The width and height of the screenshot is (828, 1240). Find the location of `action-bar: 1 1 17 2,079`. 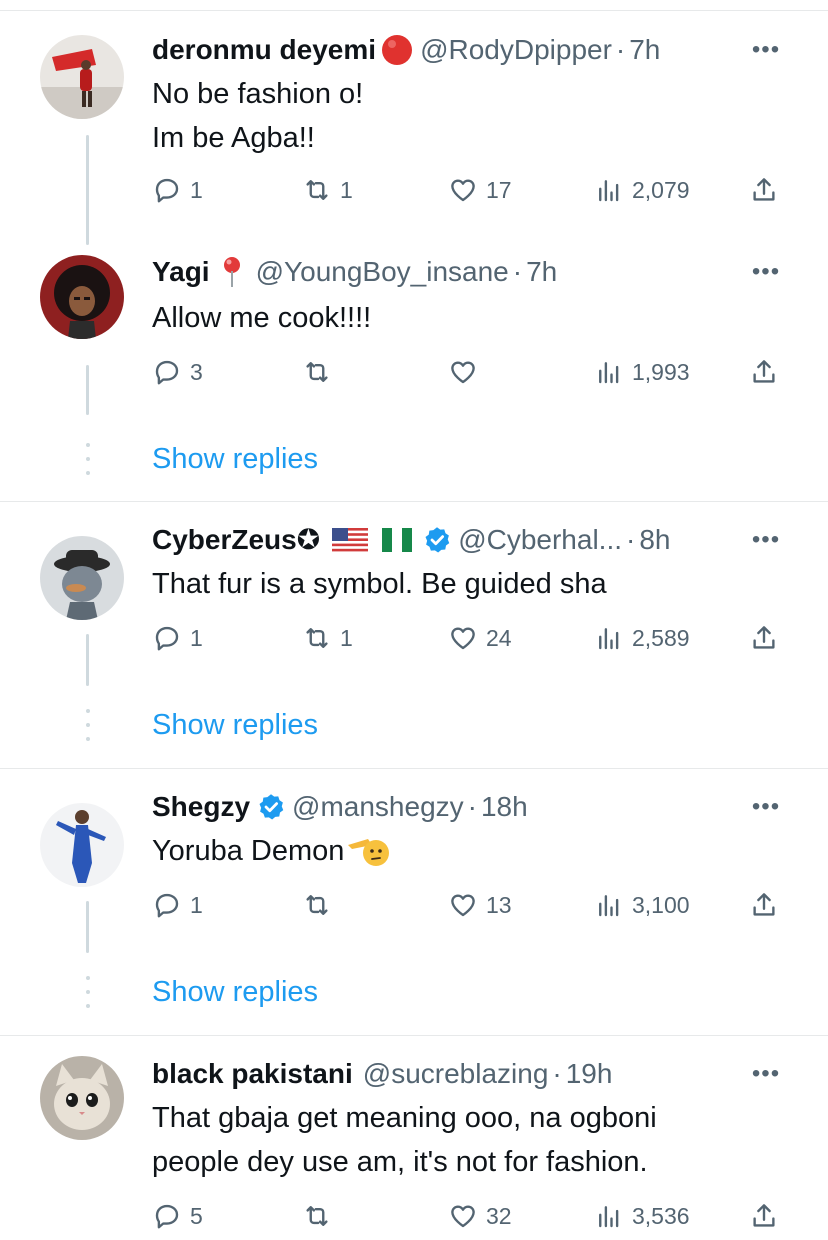

action-bar: 1 1 17 2,079 is located at coordinates (472, 190).